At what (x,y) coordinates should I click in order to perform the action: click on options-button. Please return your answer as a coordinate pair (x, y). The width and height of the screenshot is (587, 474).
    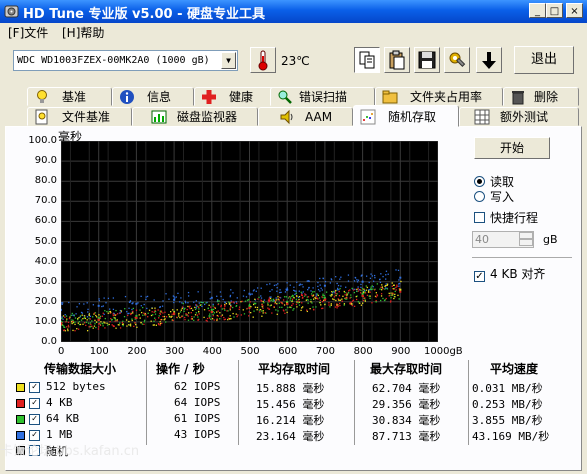
    Looking at the image, I should click on (457, 60).